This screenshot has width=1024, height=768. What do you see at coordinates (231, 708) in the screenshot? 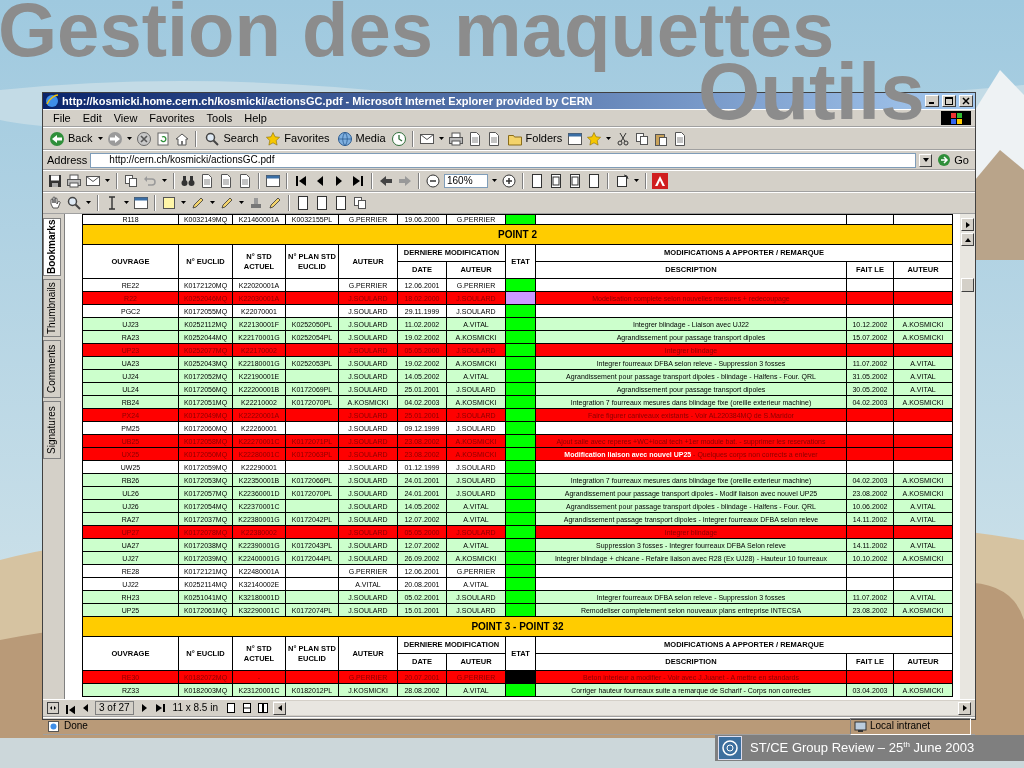
I see `single-page-icon` at bounding box center [231, 708].